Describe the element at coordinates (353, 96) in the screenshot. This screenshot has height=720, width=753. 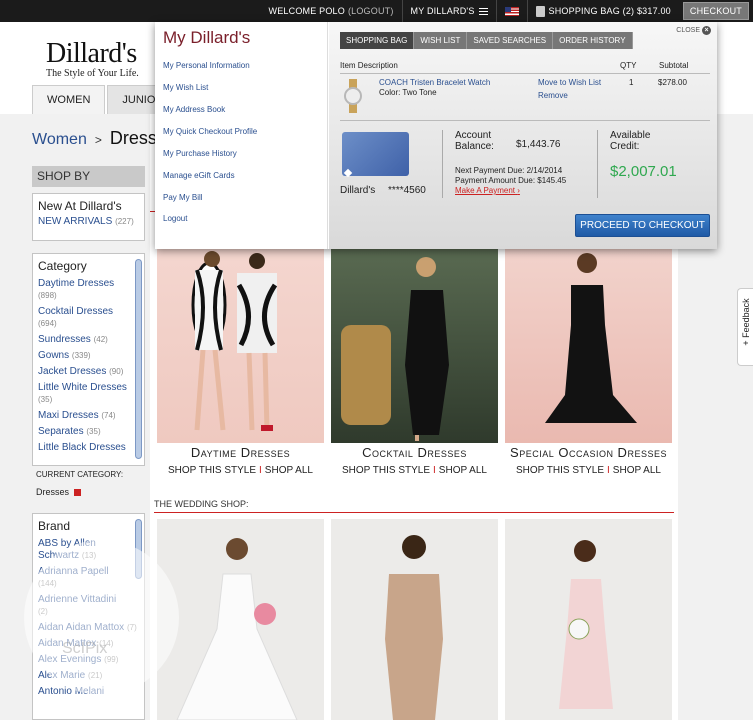
I see `watch-thumbnail` at that location.